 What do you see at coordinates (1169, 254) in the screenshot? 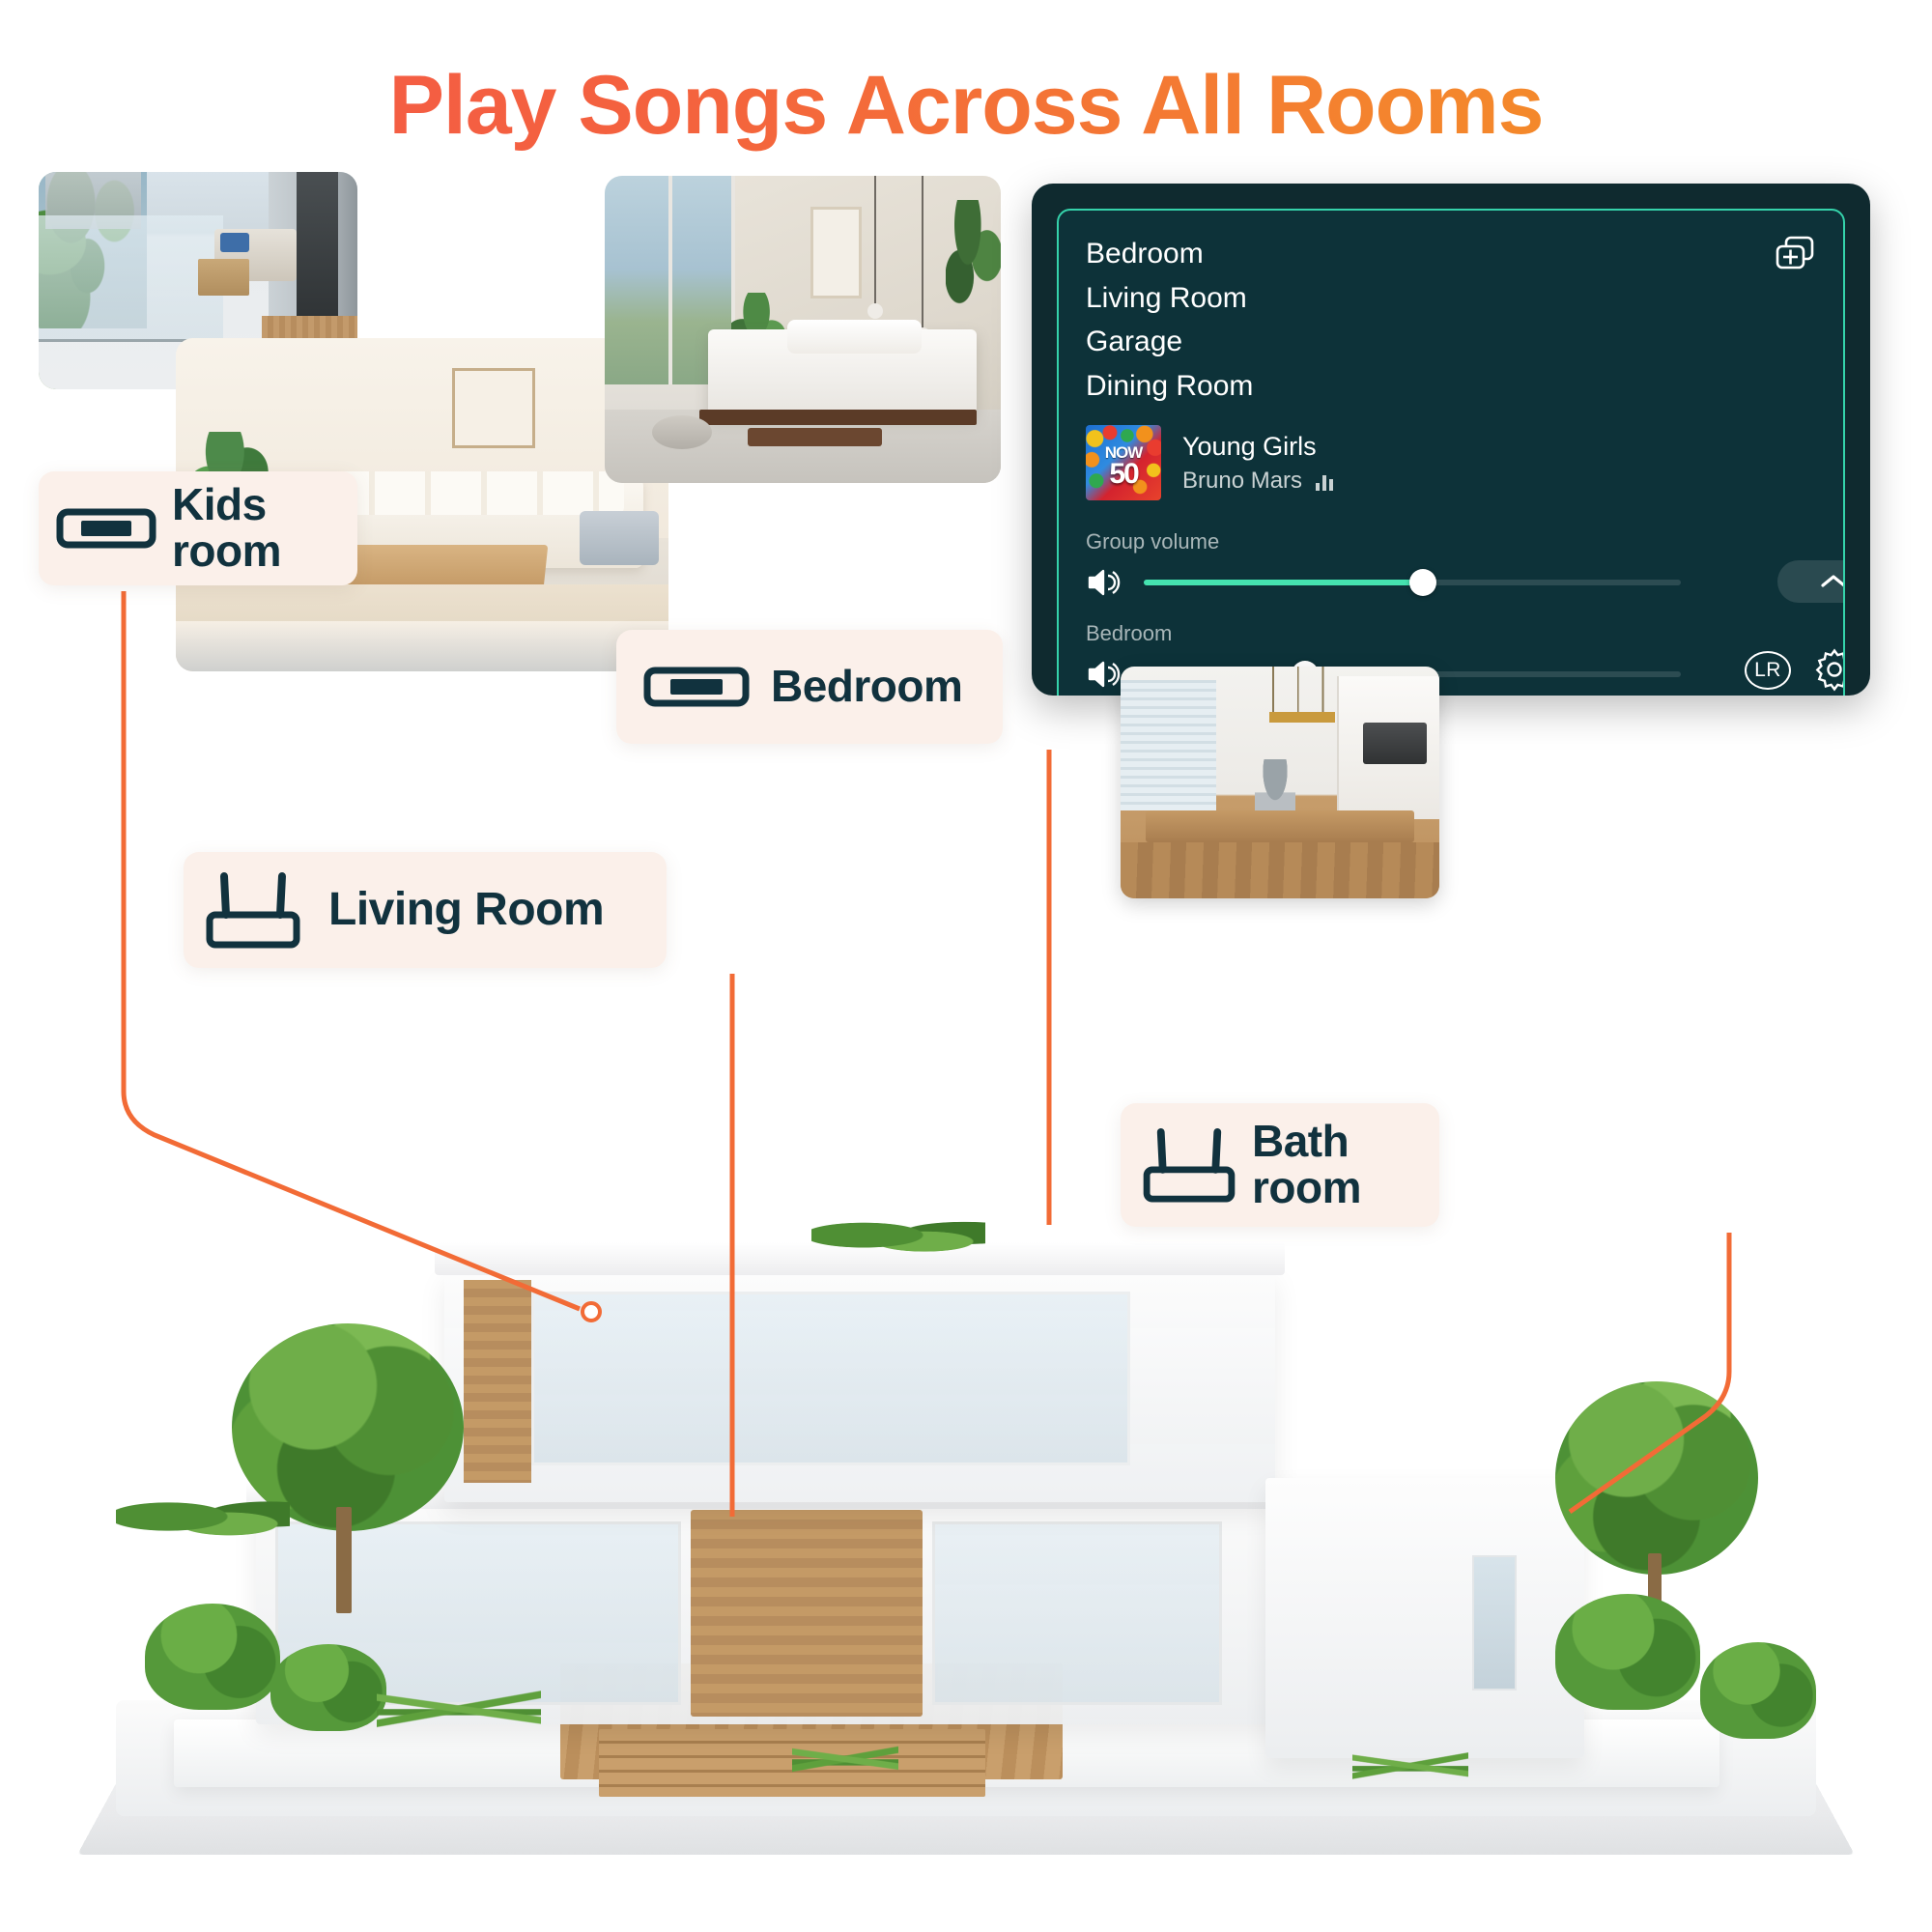
I see `room-list-item-0: Bedroom` at bounding box center [1169, 254].